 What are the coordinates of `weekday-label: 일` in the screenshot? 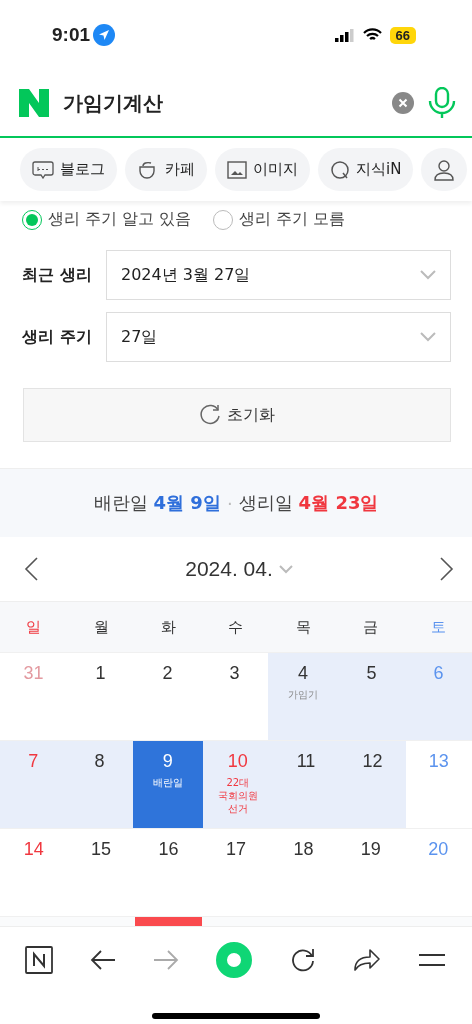 It's located at (34, 627).